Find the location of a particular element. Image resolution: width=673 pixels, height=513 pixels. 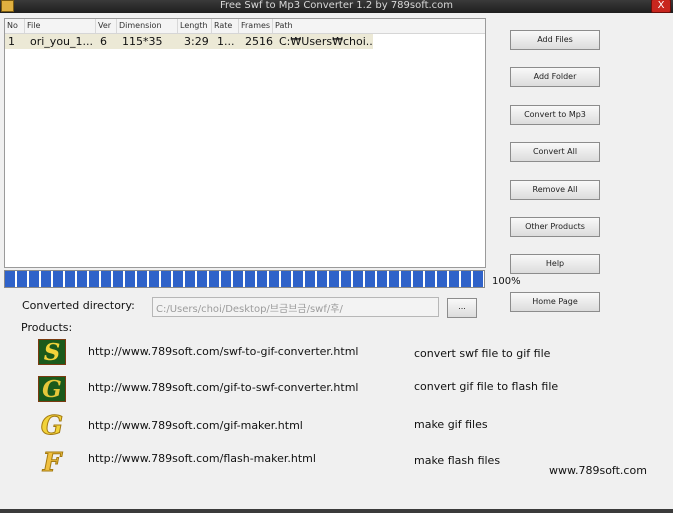

swf-to-gif-logo-icon: S is located at coordinates (52, 352).